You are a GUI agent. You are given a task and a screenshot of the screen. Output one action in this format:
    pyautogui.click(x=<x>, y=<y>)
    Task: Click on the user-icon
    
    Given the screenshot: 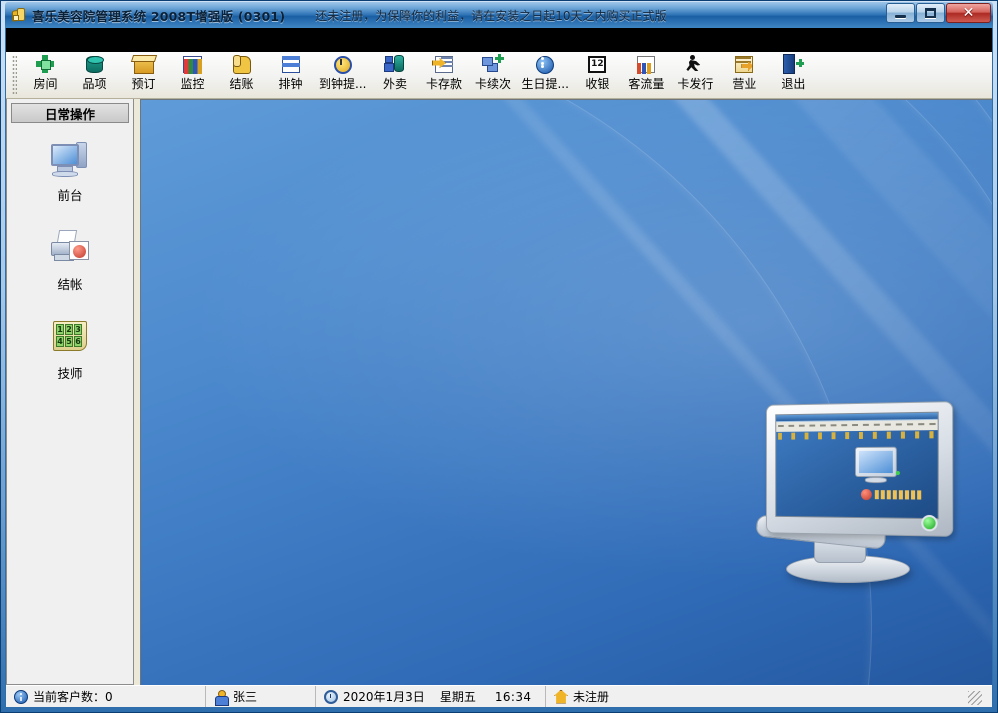 What is the action you would take?
    pyautogui.click(x=221, y=697)
    